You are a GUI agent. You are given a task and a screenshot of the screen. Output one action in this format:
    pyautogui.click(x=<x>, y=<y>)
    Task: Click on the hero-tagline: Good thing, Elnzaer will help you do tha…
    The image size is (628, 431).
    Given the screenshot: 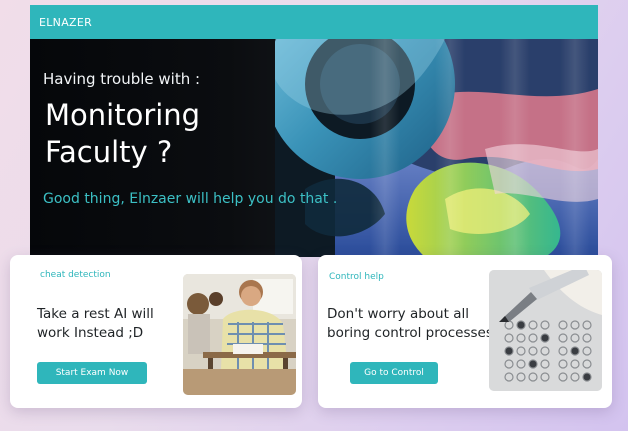 What is the action you would take?
    pyautogui.click(x=190, y=199)
    